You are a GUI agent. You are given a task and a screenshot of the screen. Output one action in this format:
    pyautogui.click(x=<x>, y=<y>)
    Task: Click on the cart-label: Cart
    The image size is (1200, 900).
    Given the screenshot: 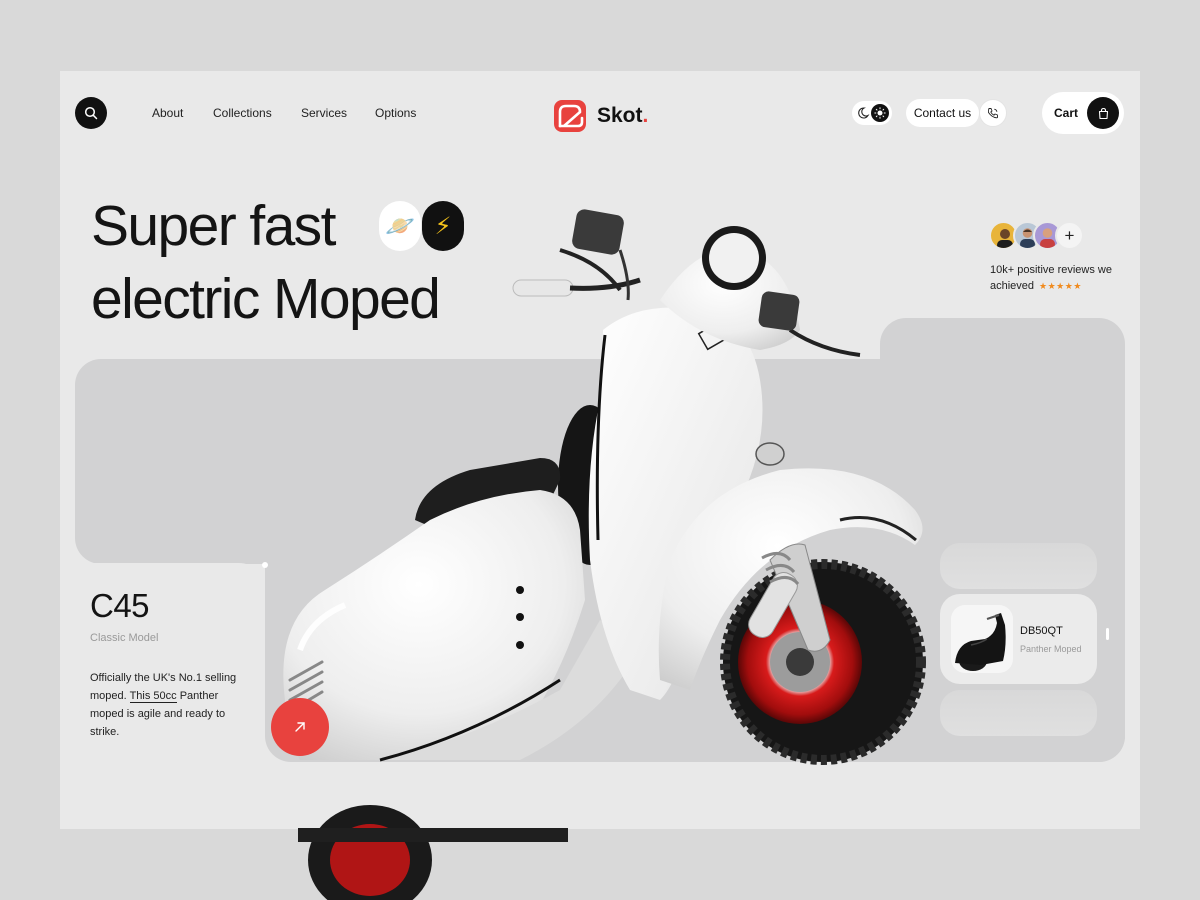 What is the action you would take?
    pyautogui.click(x=1066, y=113)
    